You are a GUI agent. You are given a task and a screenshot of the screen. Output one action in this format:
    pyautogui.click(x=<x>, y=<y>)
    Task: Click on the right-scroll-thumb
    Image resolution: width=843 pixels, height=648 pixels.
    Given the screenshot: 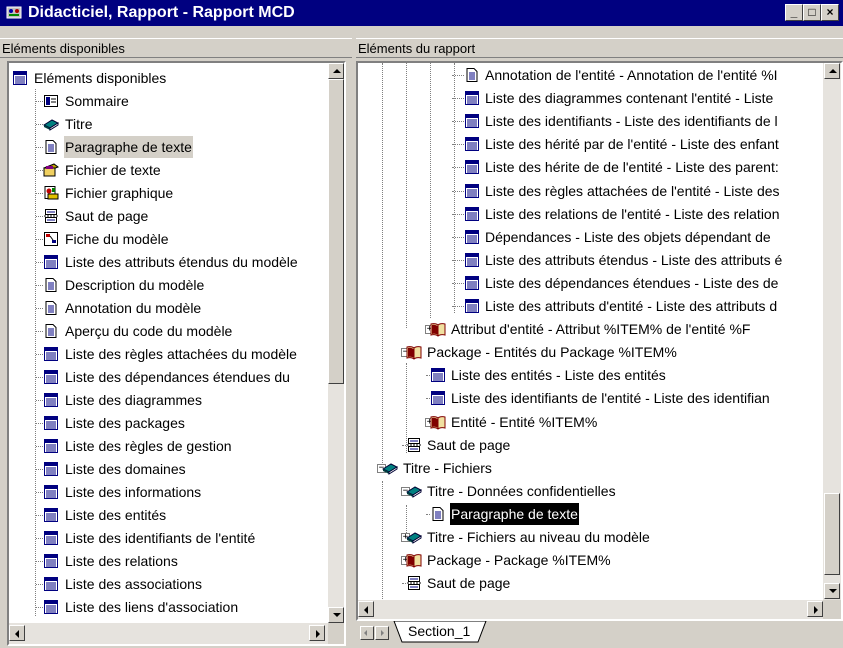 What is the action you would take?
    pyautogui.click(x=832, y=534)
    